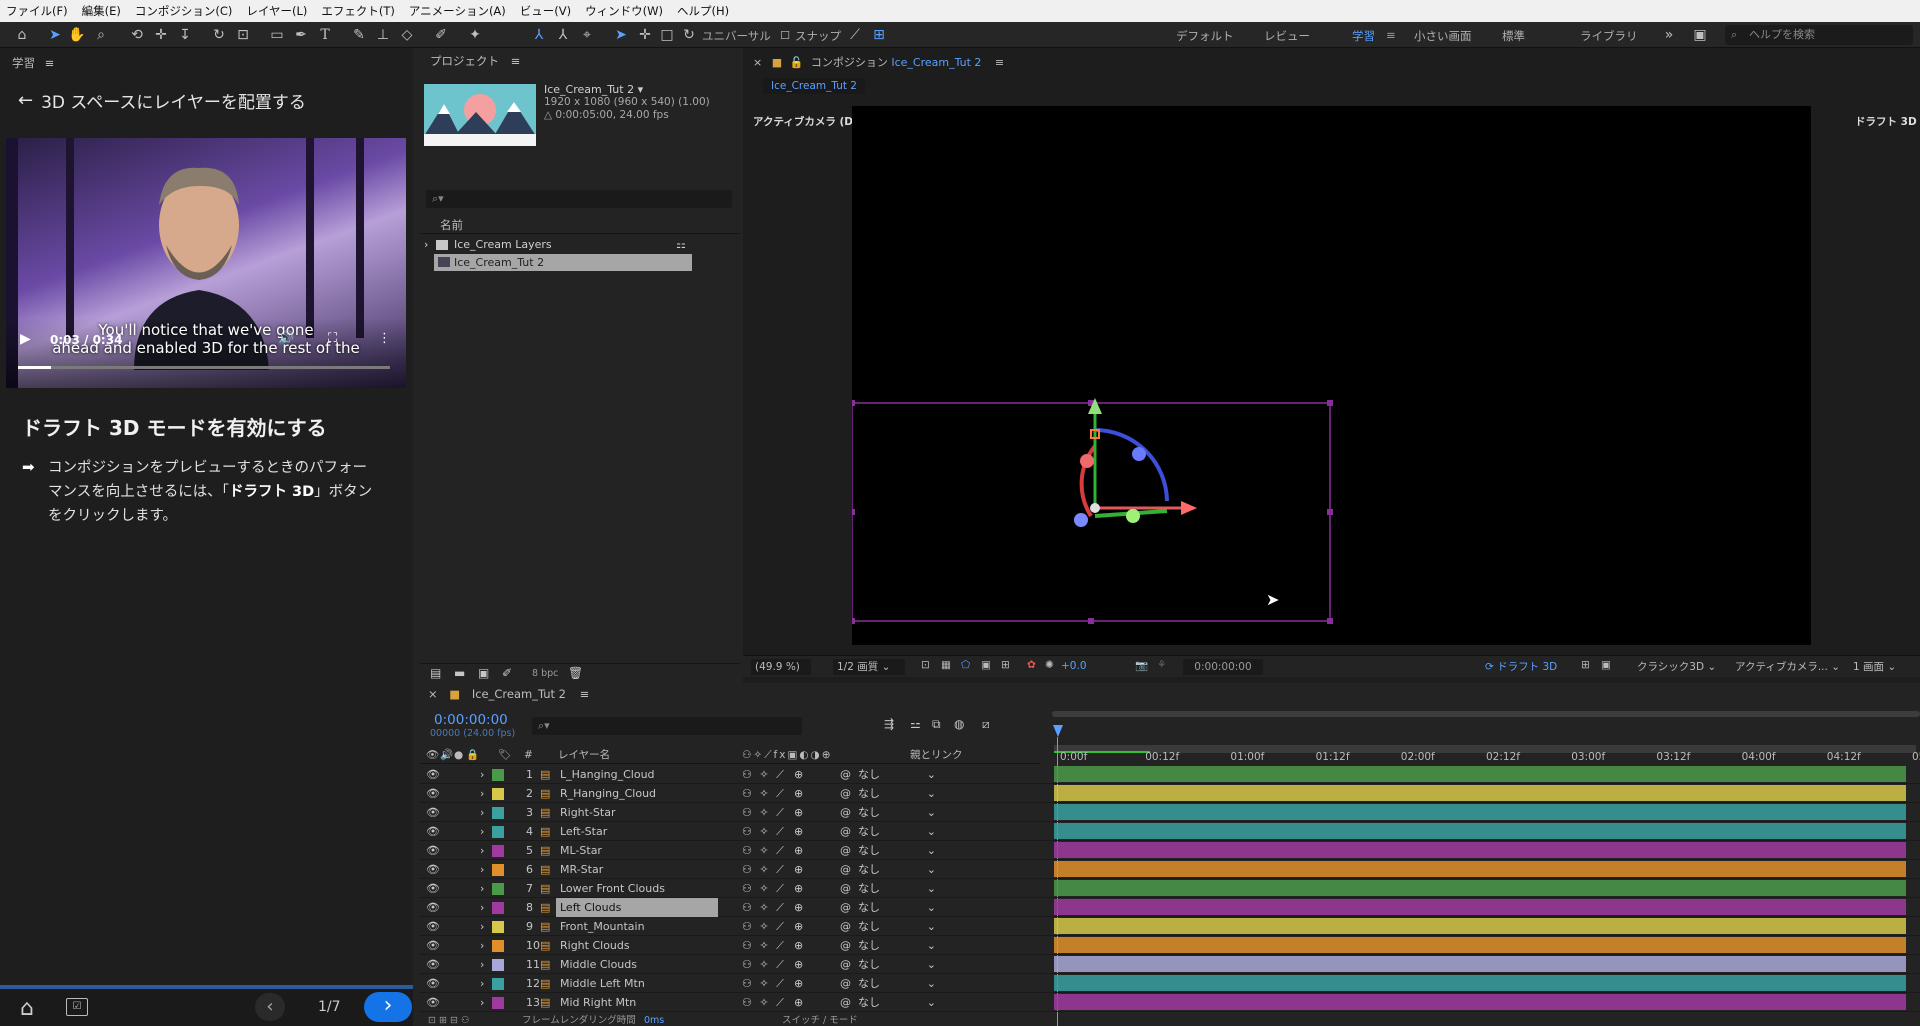 The height and width of the screenshot is (1026, 1920). What do you see at coordinates (563, 262) in the screenshot?
I see `project-item-comp: Ice_Cream_Tut 2` at bounding box center [563, 262].